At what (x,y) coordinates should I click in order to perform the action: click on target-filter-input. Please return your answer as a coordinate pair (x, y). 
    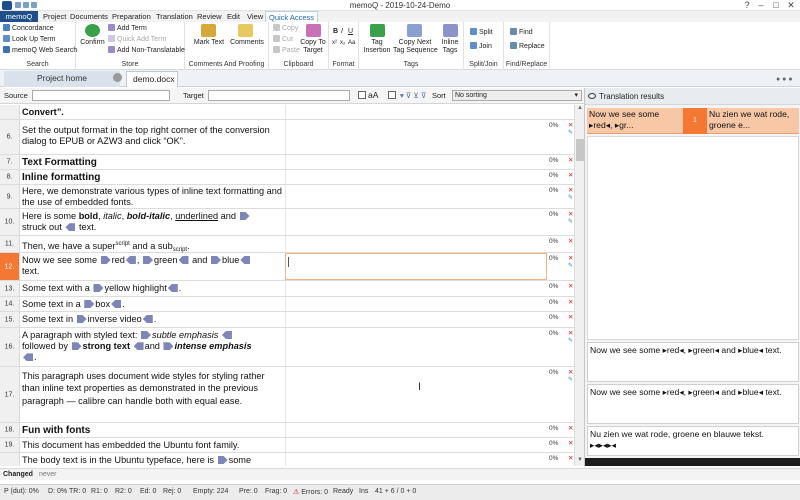
    Looking at the image, I should click on (279, 95).